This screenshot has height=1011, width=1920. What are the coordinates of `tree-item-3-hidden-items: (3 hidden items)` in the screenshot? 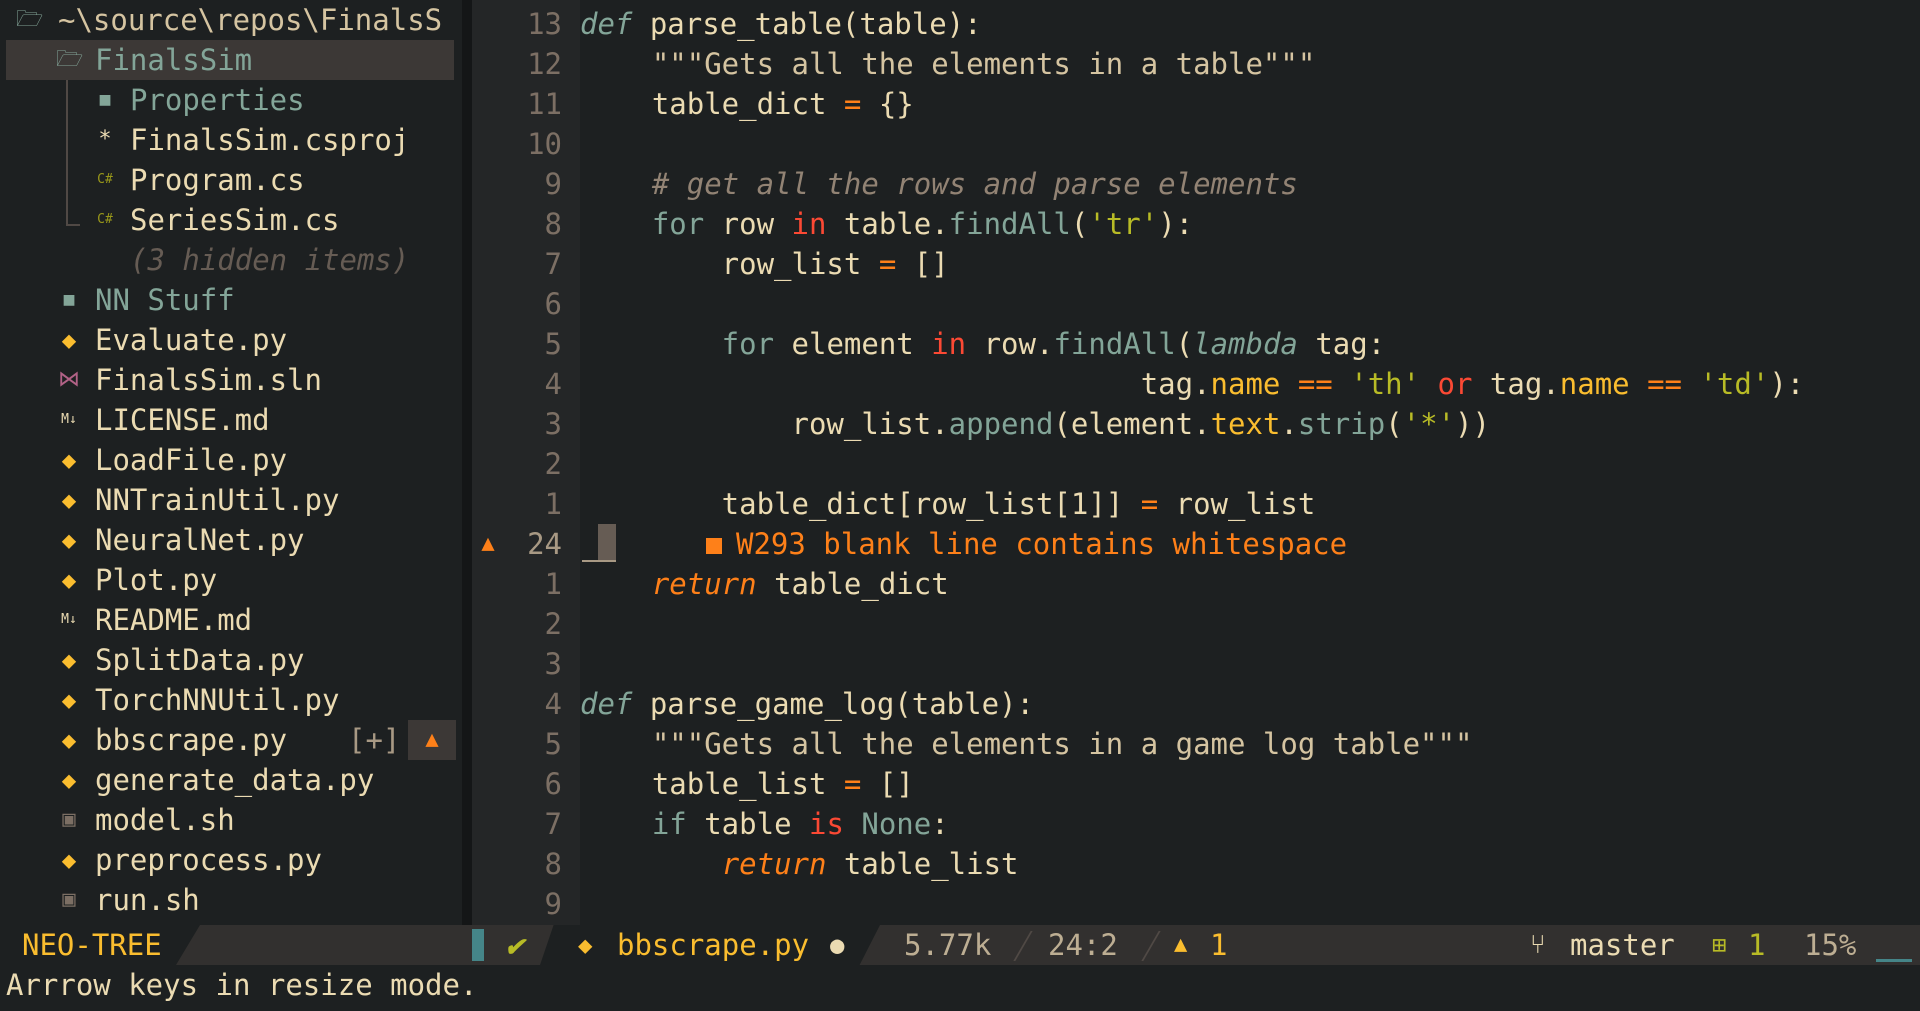 It's located at (228, 260).